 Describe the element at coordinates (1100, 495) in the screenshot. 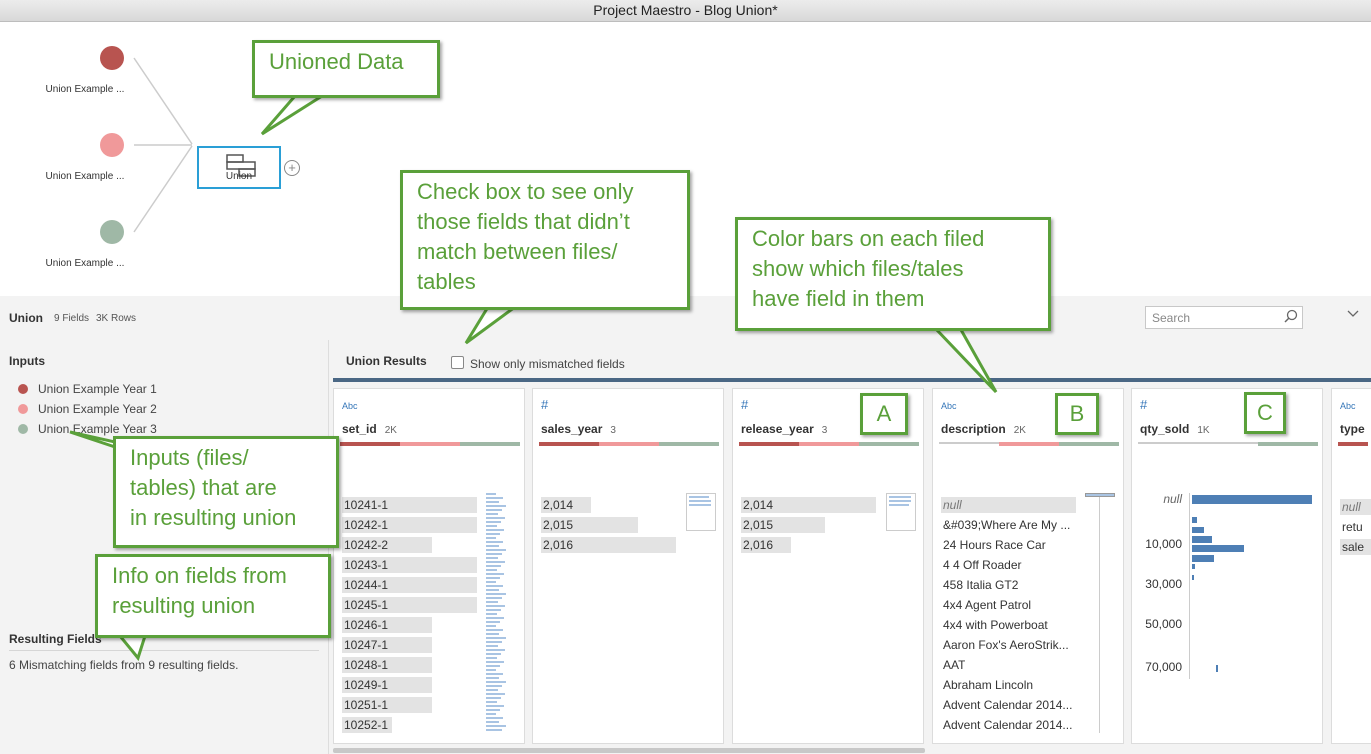

I see `scroll-thumb` at that location.